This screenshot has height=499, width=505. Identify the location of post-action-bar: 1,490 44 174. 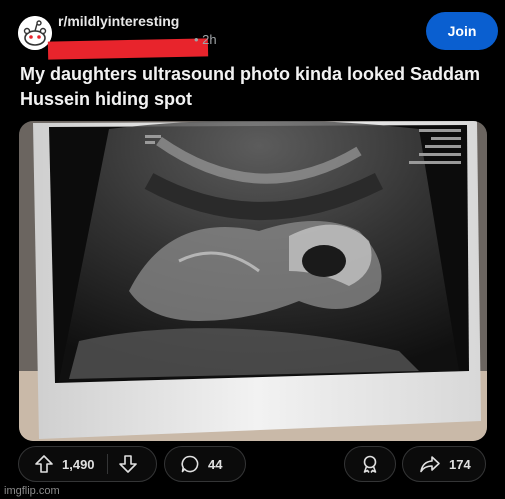
(253, 465).